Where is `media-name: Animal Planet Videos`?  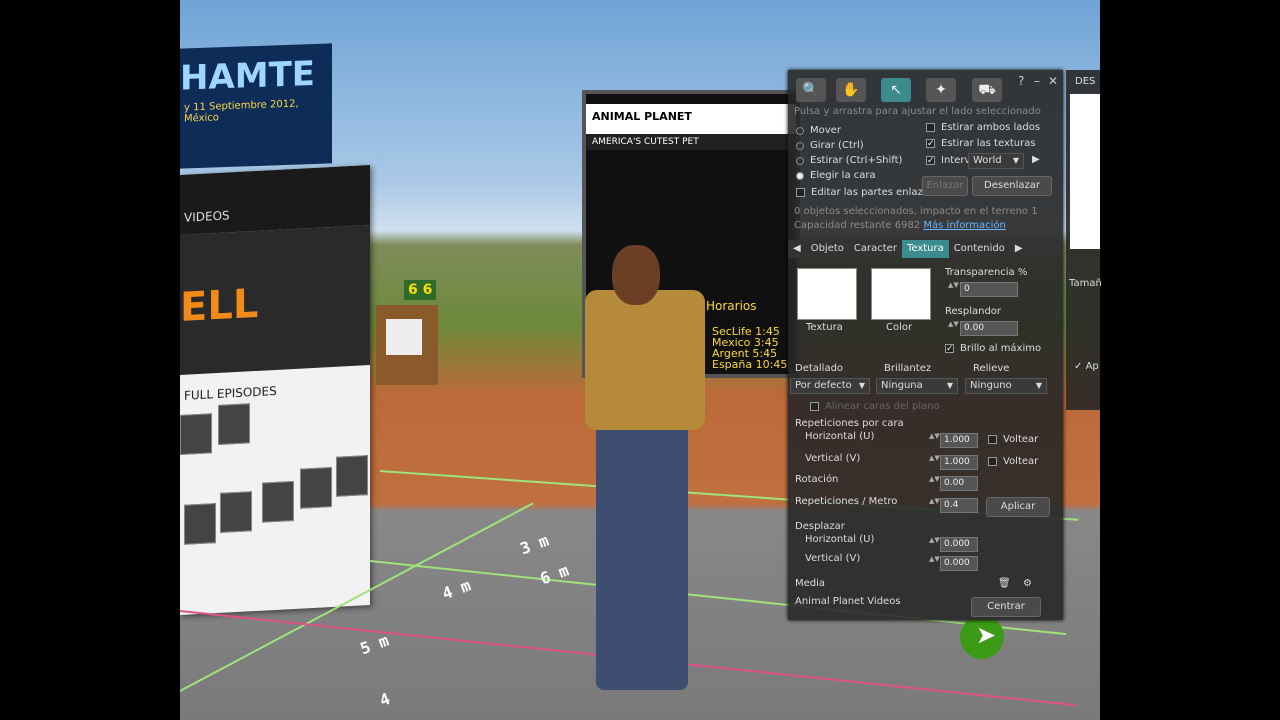
media-name: Animal Planet Videos is located at coordinates (848, 601).